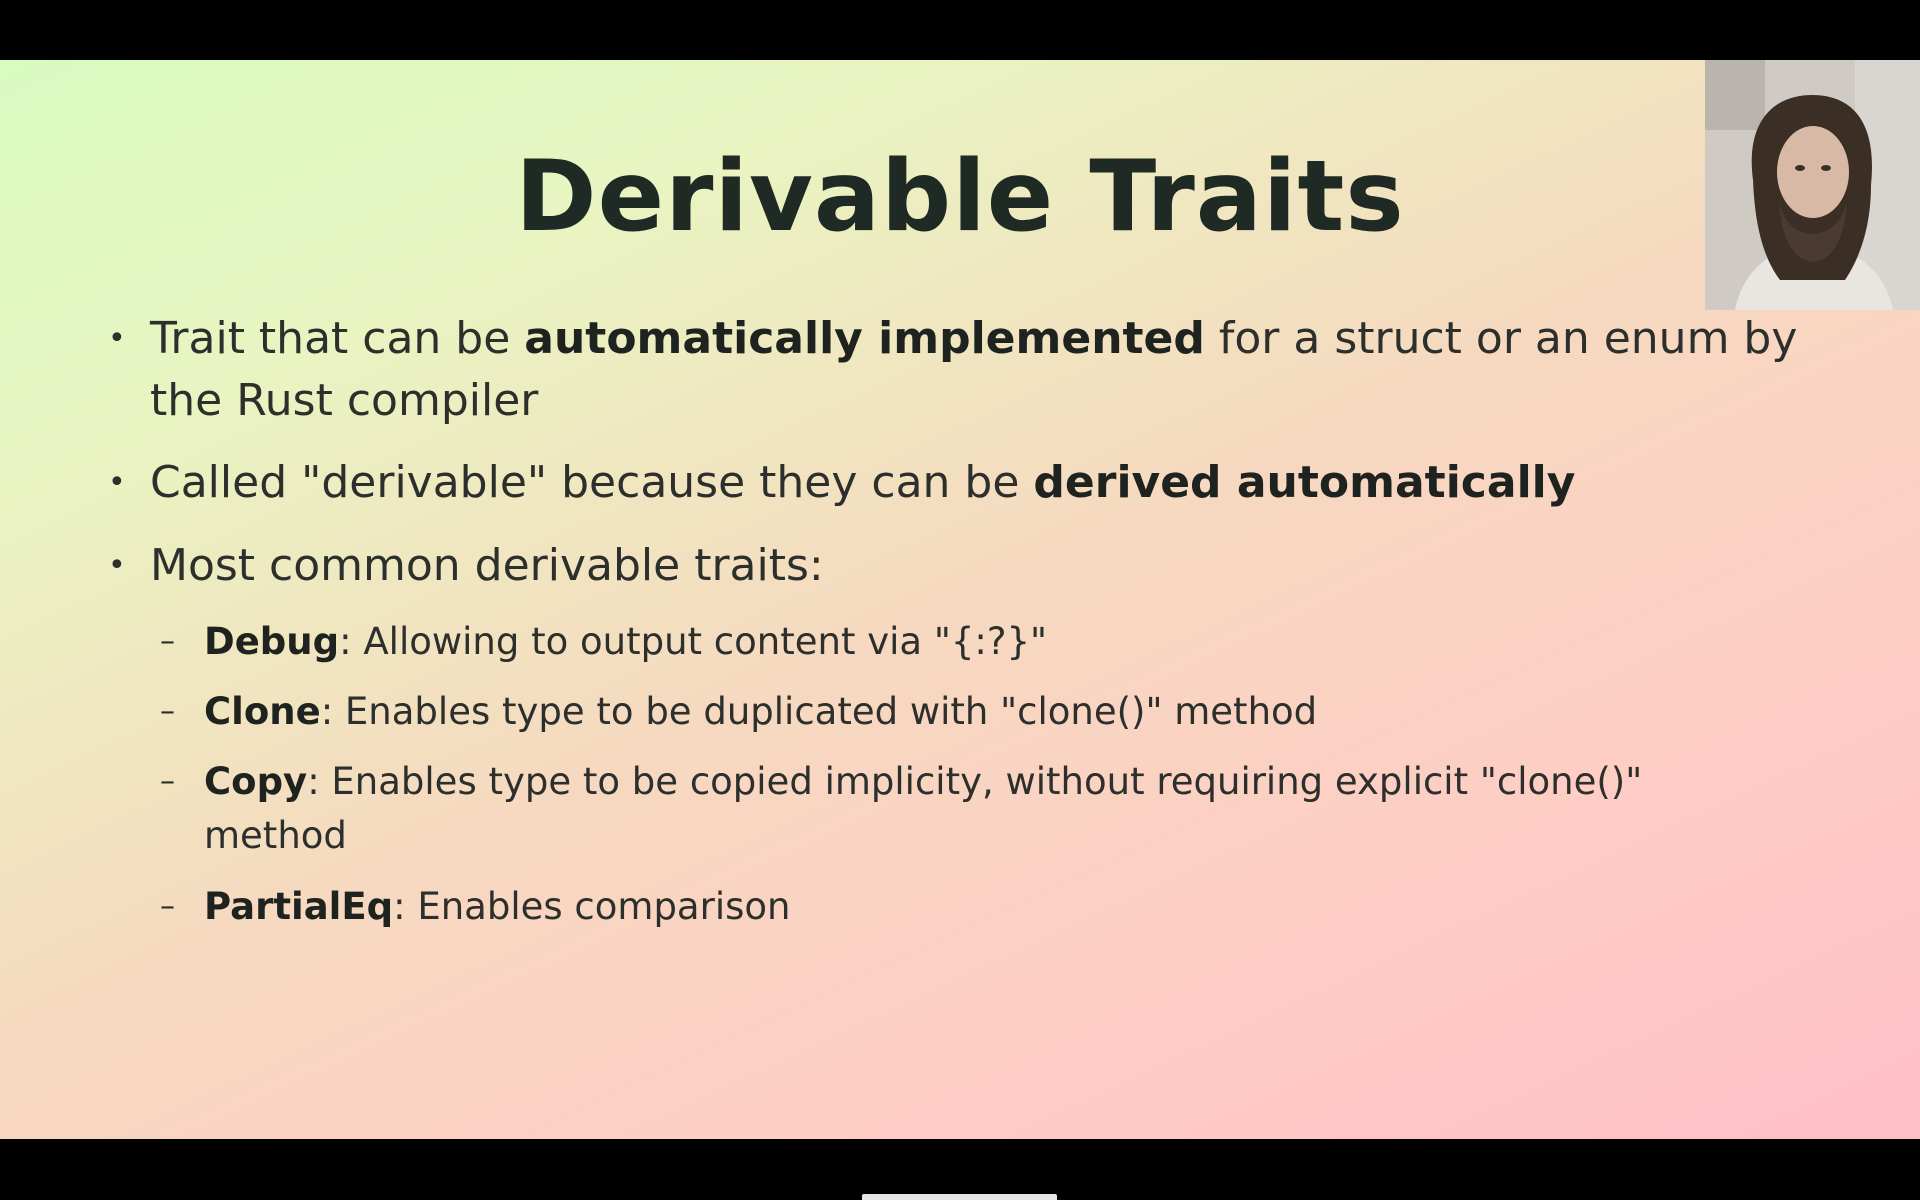  Describe the element at coordinates (959, 1197) in the screenshot. I see `player-progress-handle` at that location.